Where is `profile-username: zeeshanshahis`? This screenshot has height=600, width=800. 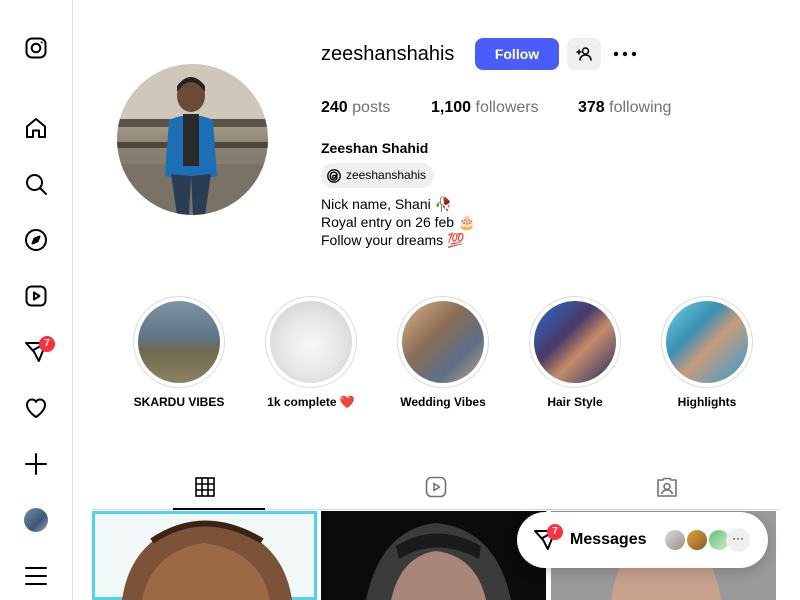 profile-username: zeeshanshahis is located at coordinates (388, 54).